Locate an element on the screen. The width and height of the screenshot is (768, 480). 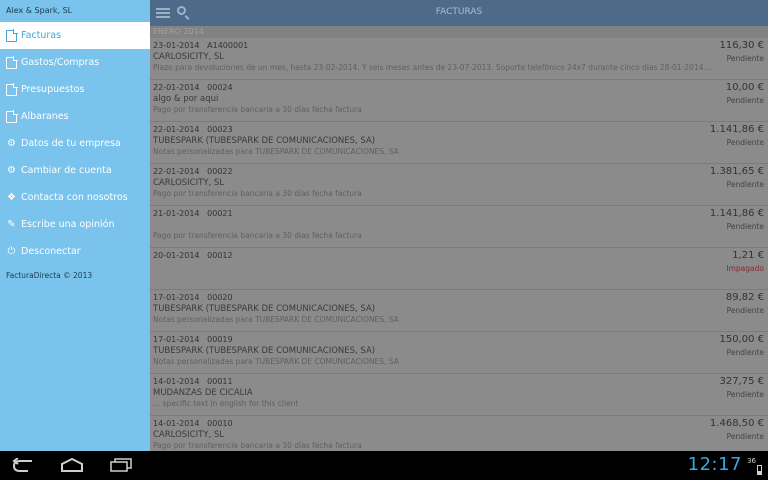
drawer-item-contacta-con-nosotros: ❖ Contacta con nosotros is located at coordinates (75, 197).